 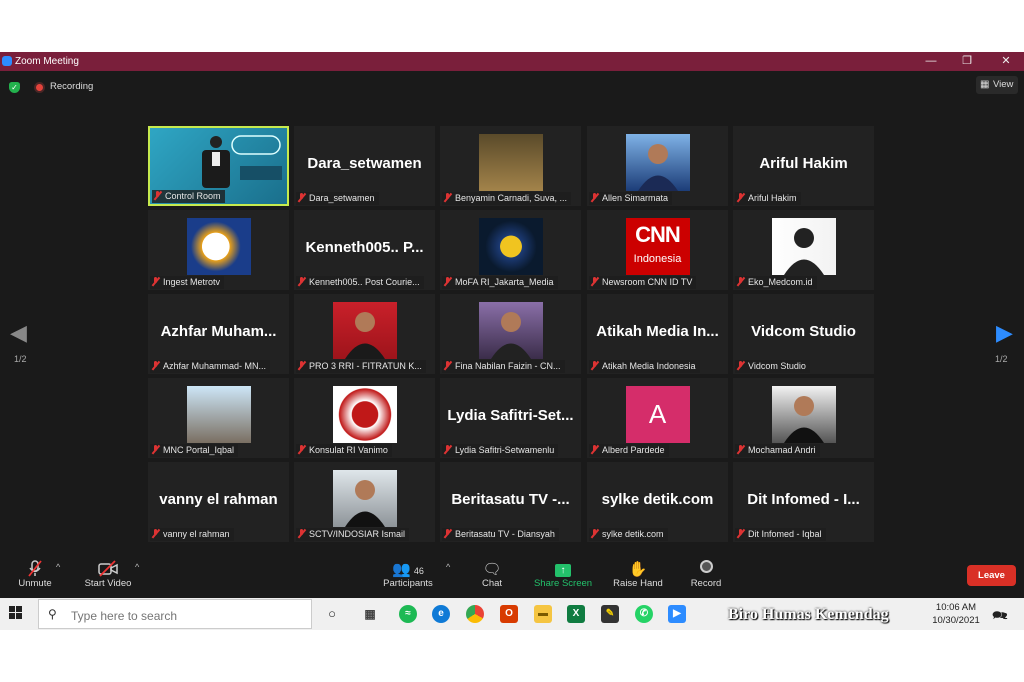 I want to click on participant-name-label: Atikah Media Indonesia, so click(x=644, y=366).